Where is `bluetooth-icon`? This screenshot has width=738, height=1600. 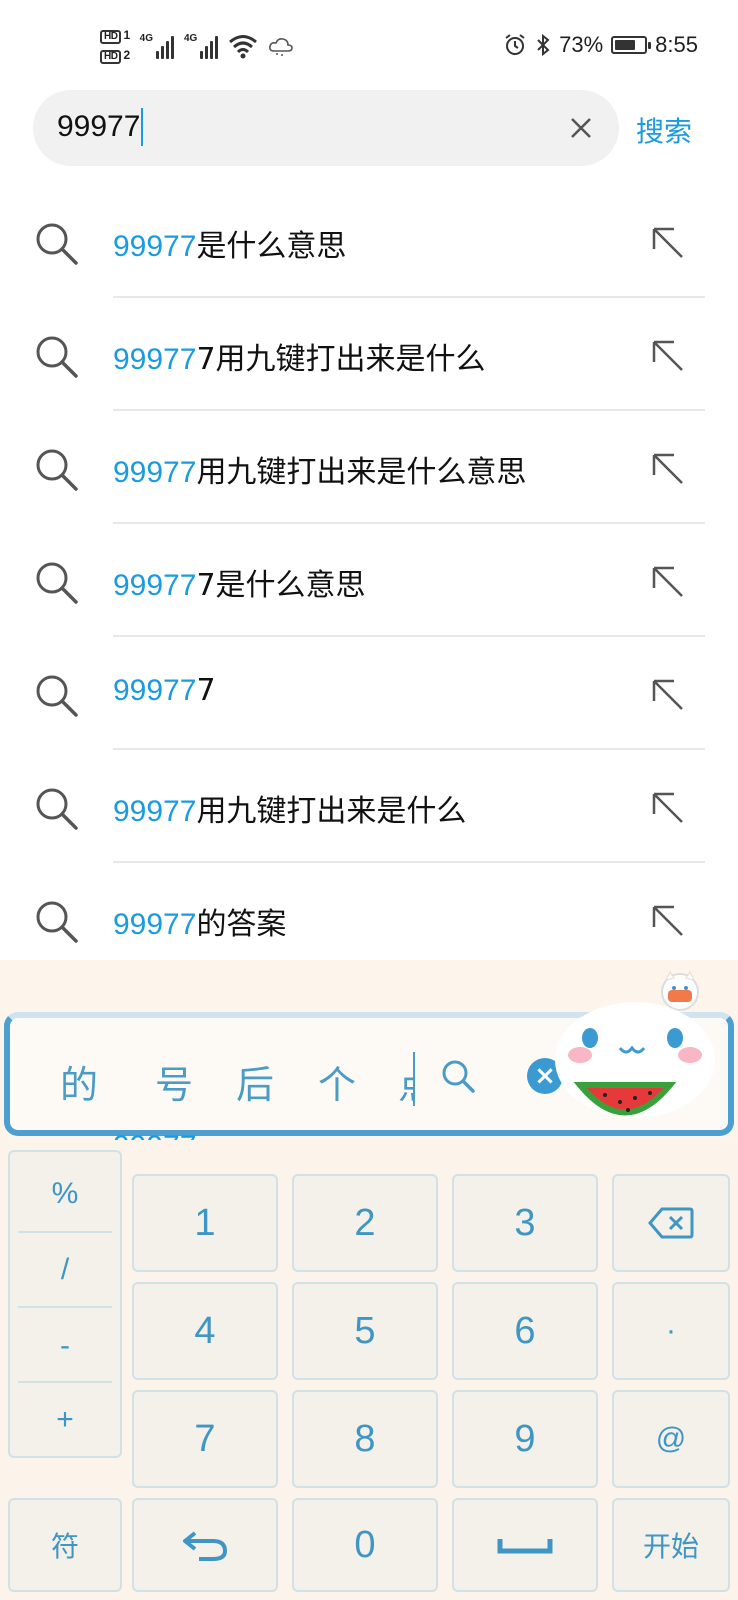
bluetooth-icon is located at coordinates (543, 45).